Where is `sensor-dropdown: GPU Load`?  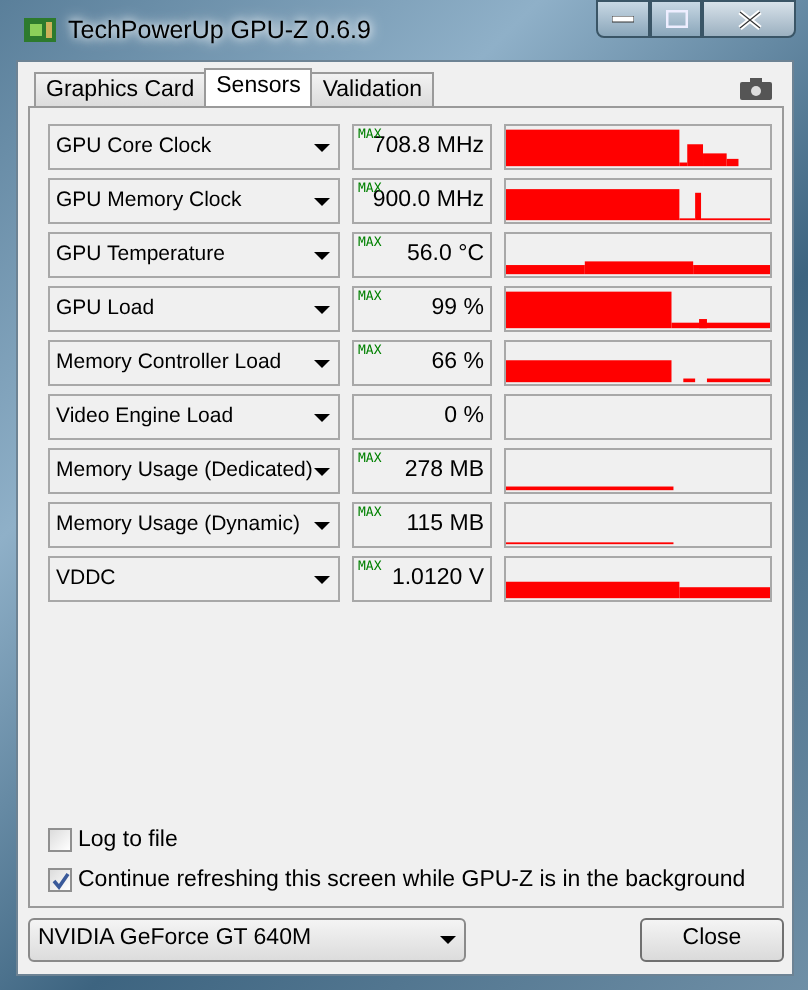
sensor-dropdown: GPU Load is located at coordinates (194, 309).